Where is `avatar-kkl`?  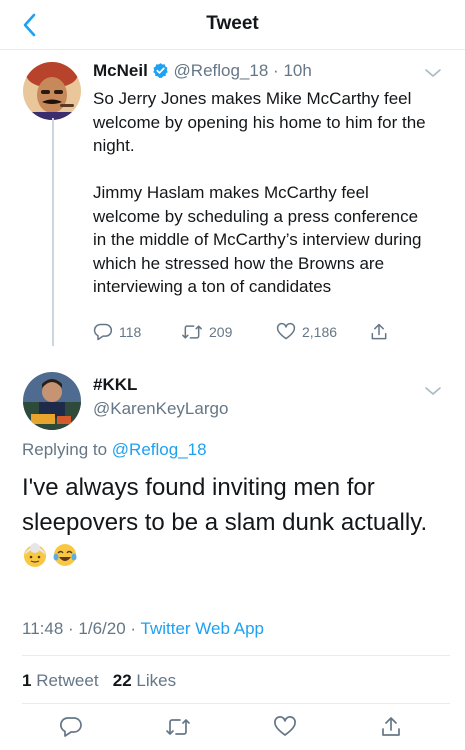
avatar-kkl is located at coordinates (52, 401).